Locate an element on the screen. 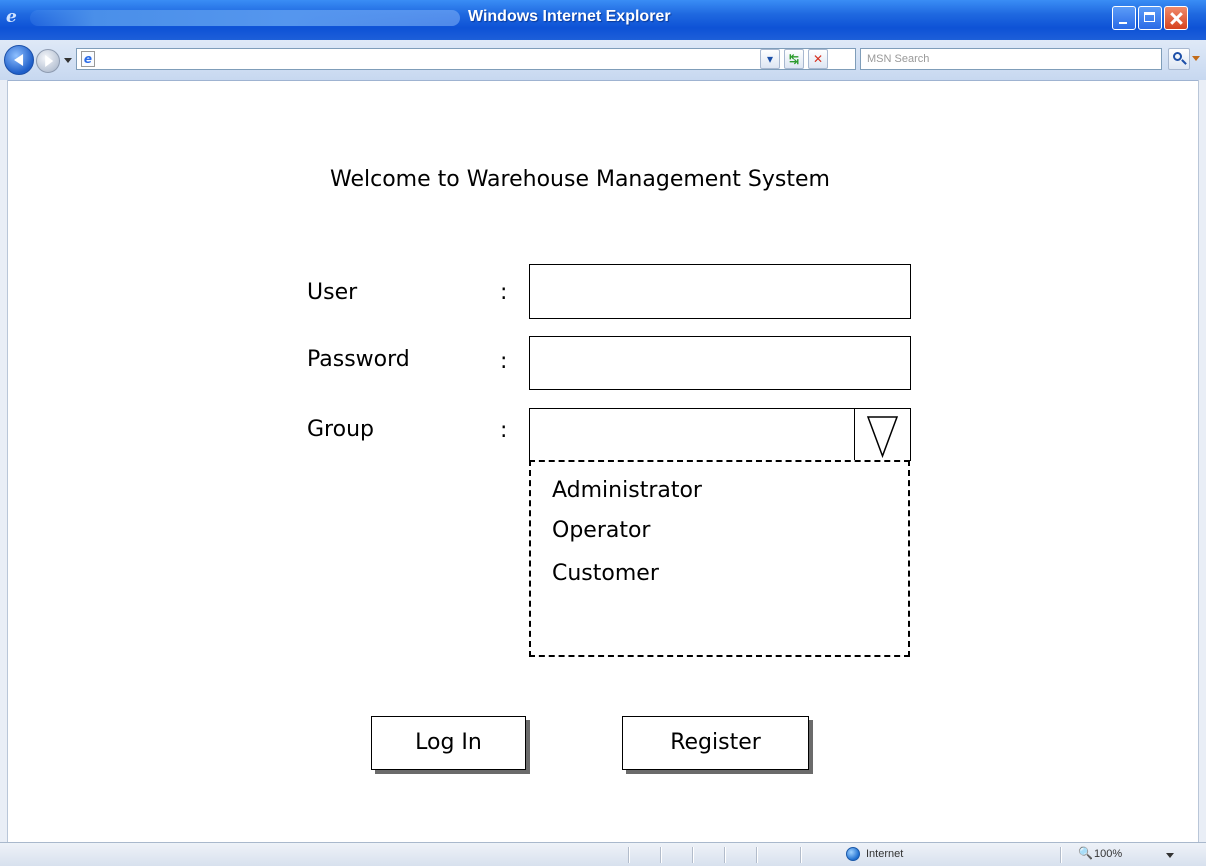 The height and width of the screenshot is (866, 1206). page-title: Welcome to Warehouse Management System is located at coordinates (580, 179).